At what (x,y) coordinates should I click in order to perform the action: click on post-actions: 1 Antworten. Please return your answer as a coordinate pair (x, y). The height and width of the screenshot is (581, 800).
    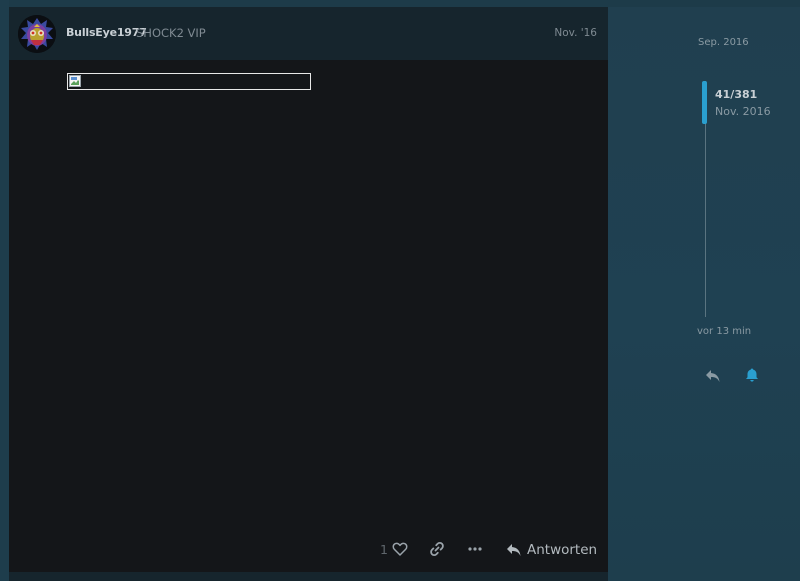
    Looking at the image, I should click on (308, 550).